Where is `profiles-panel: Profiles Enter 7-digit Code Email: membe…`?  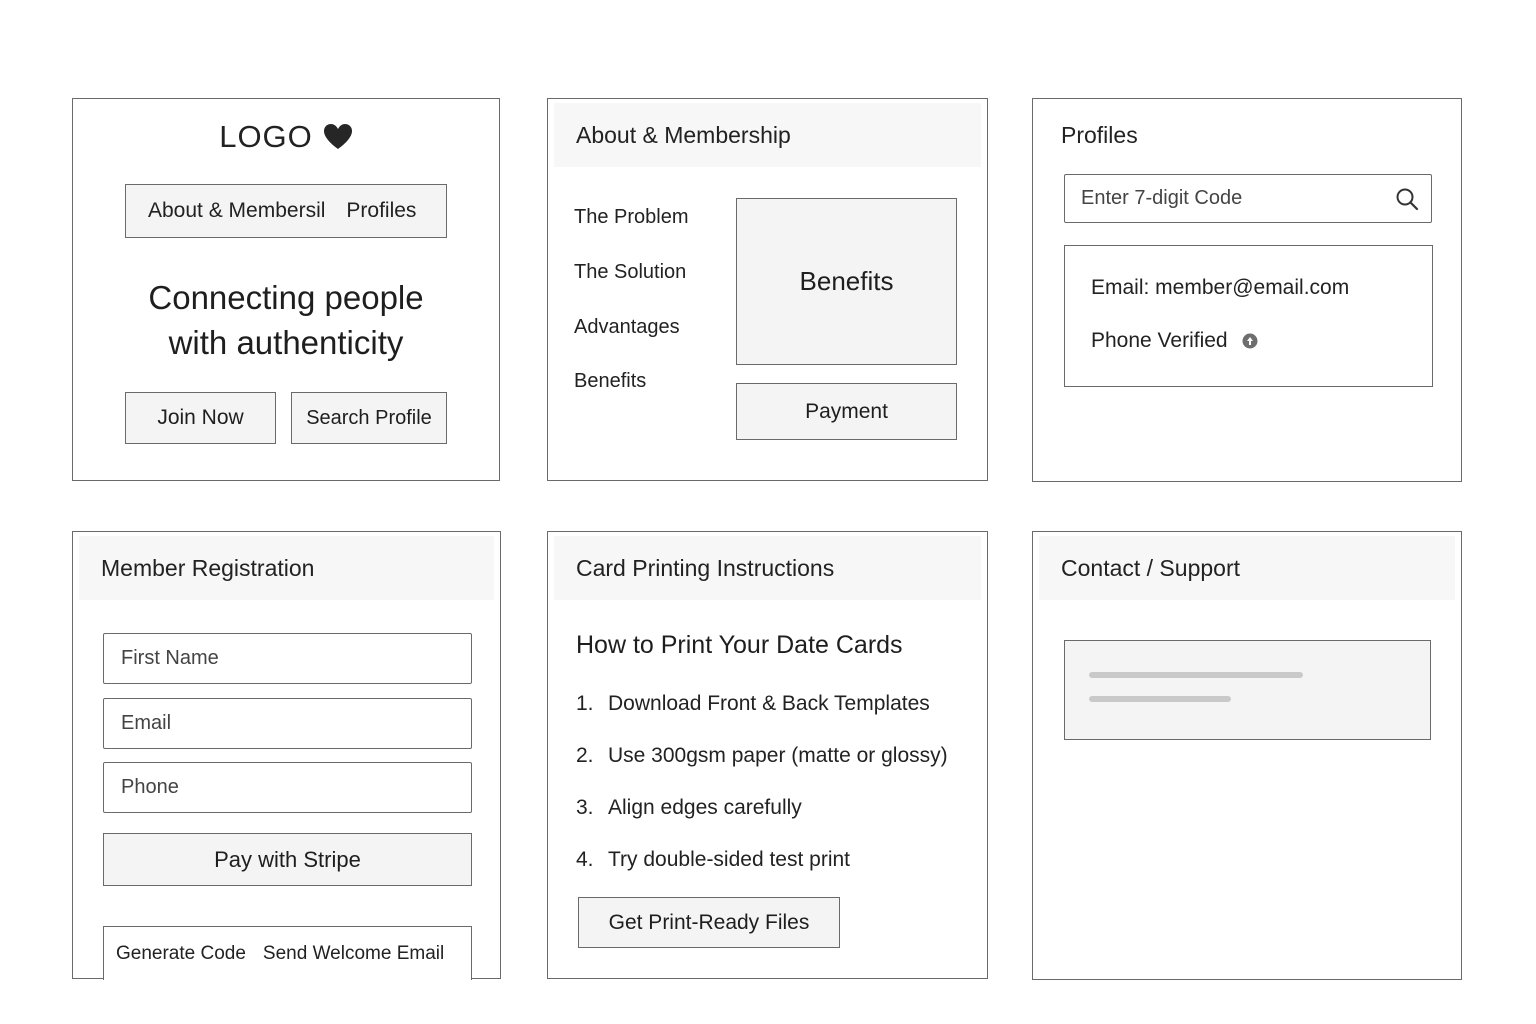 profiles-panel: Profiles Enter 7-digit Code Email: membe… is located at coordinates (1247, 290).